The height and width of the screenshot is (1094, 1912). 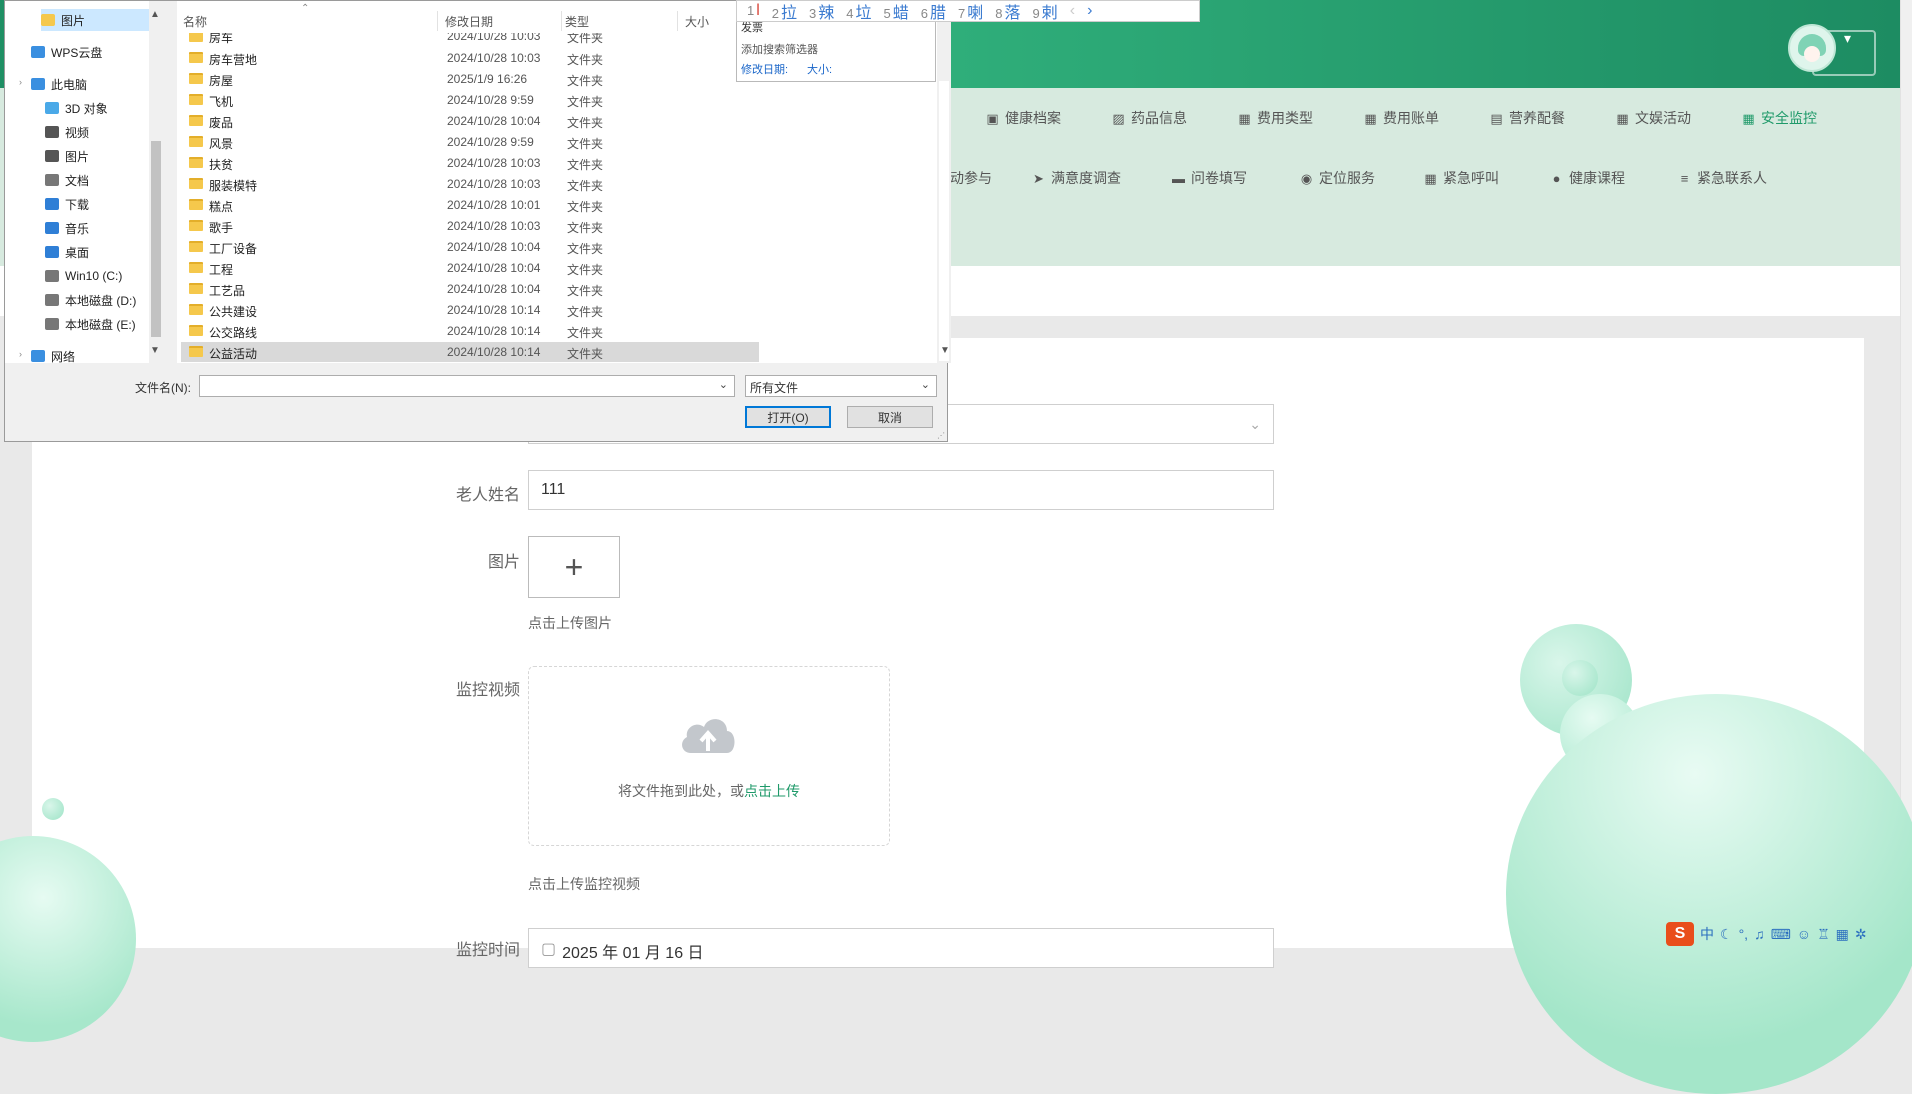 I want to click on nav-pane-item: 本地磁盘 (D:), so click(x=90, y=300).